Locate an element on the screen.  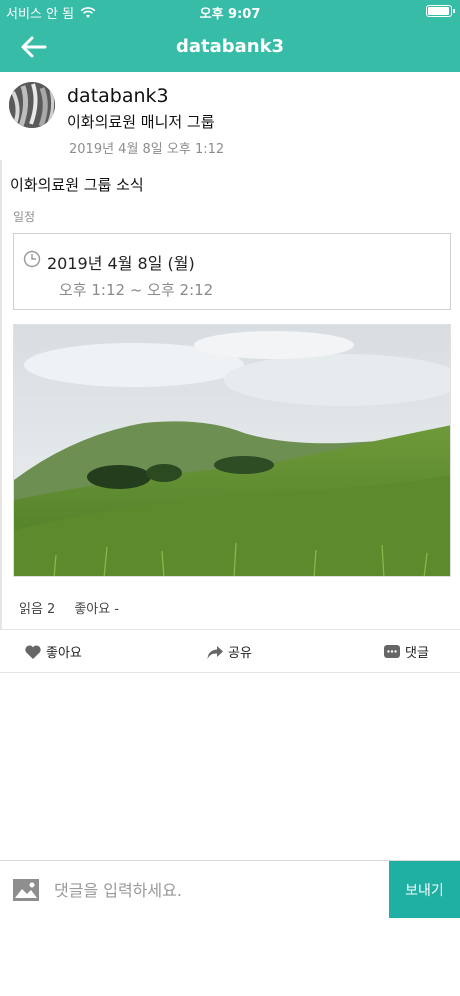
status-bar: 서비스 안 됨 오후 9:07 is located at coordinates (230, 11).